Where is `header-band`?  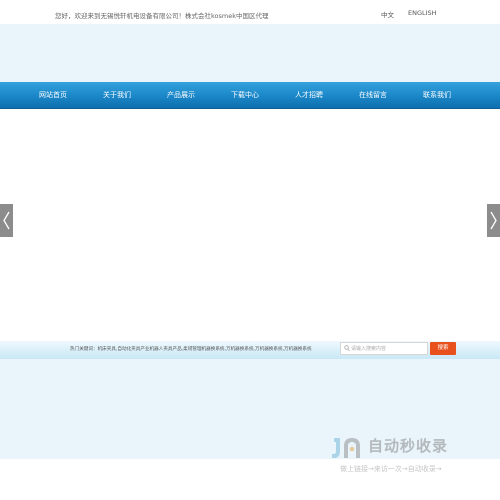 header-band is located at coordinates (250, 53).